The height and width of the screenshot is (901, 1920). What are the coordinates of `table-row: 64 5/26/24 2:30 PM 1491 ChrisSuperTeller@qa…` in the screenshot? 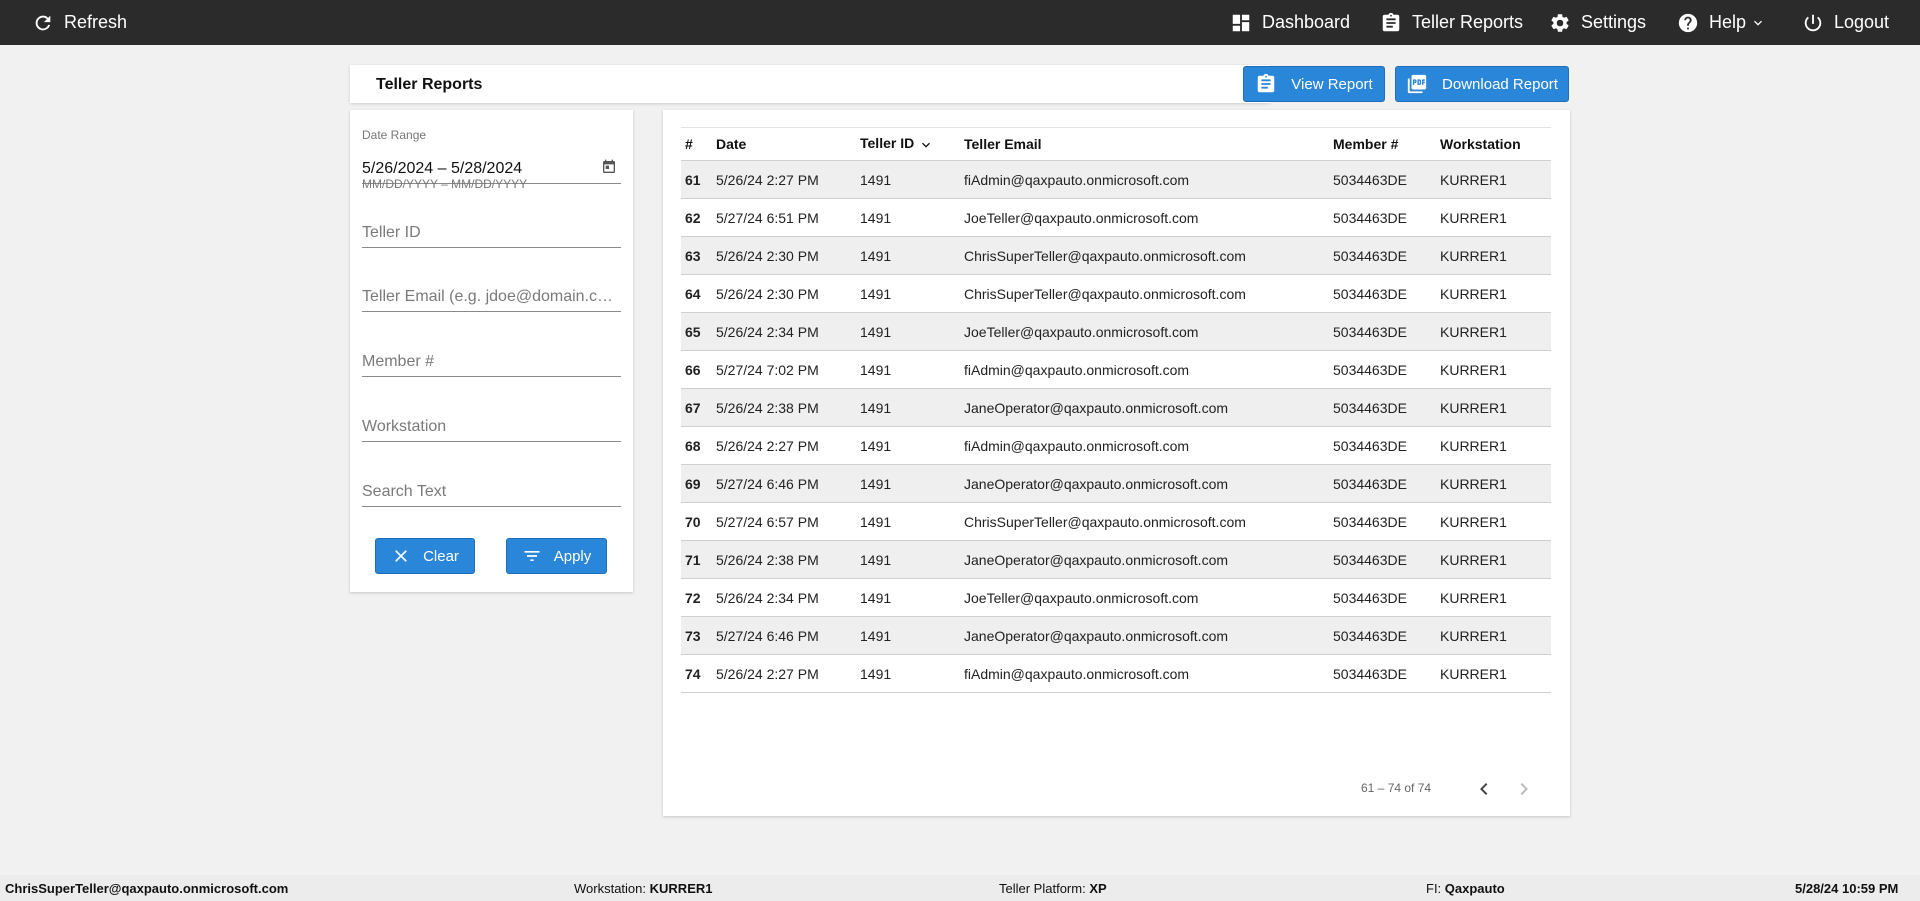 It's located at (1116, 293).